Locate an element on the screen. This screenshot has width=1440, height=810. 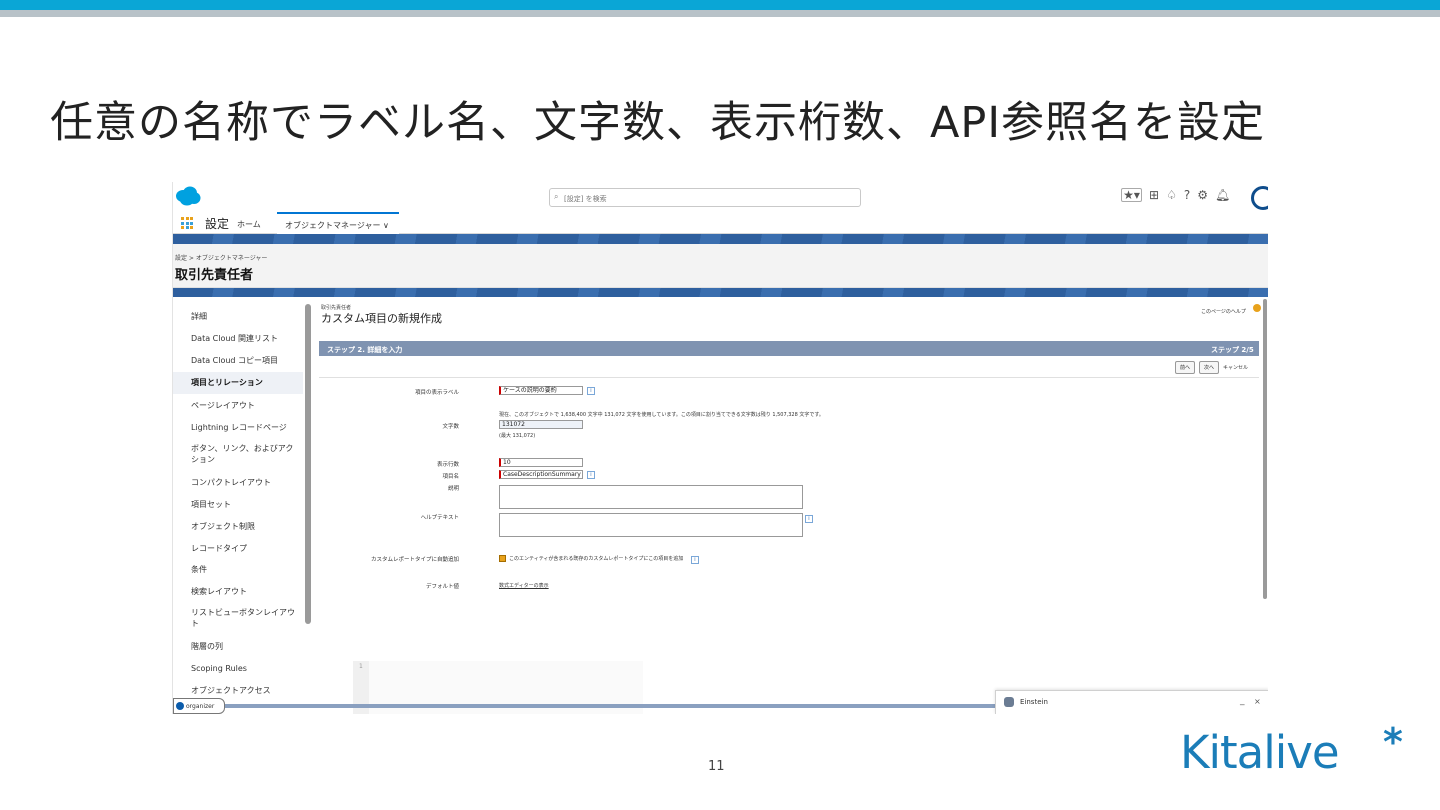
salesforce-cloud-icon is located at coordinates (188, 196).